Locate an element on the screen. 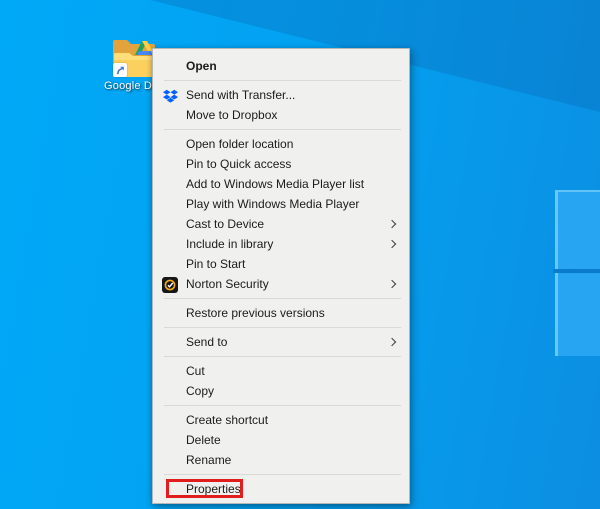  menu-item-cut: Cut is located at coordinates (281, 371).